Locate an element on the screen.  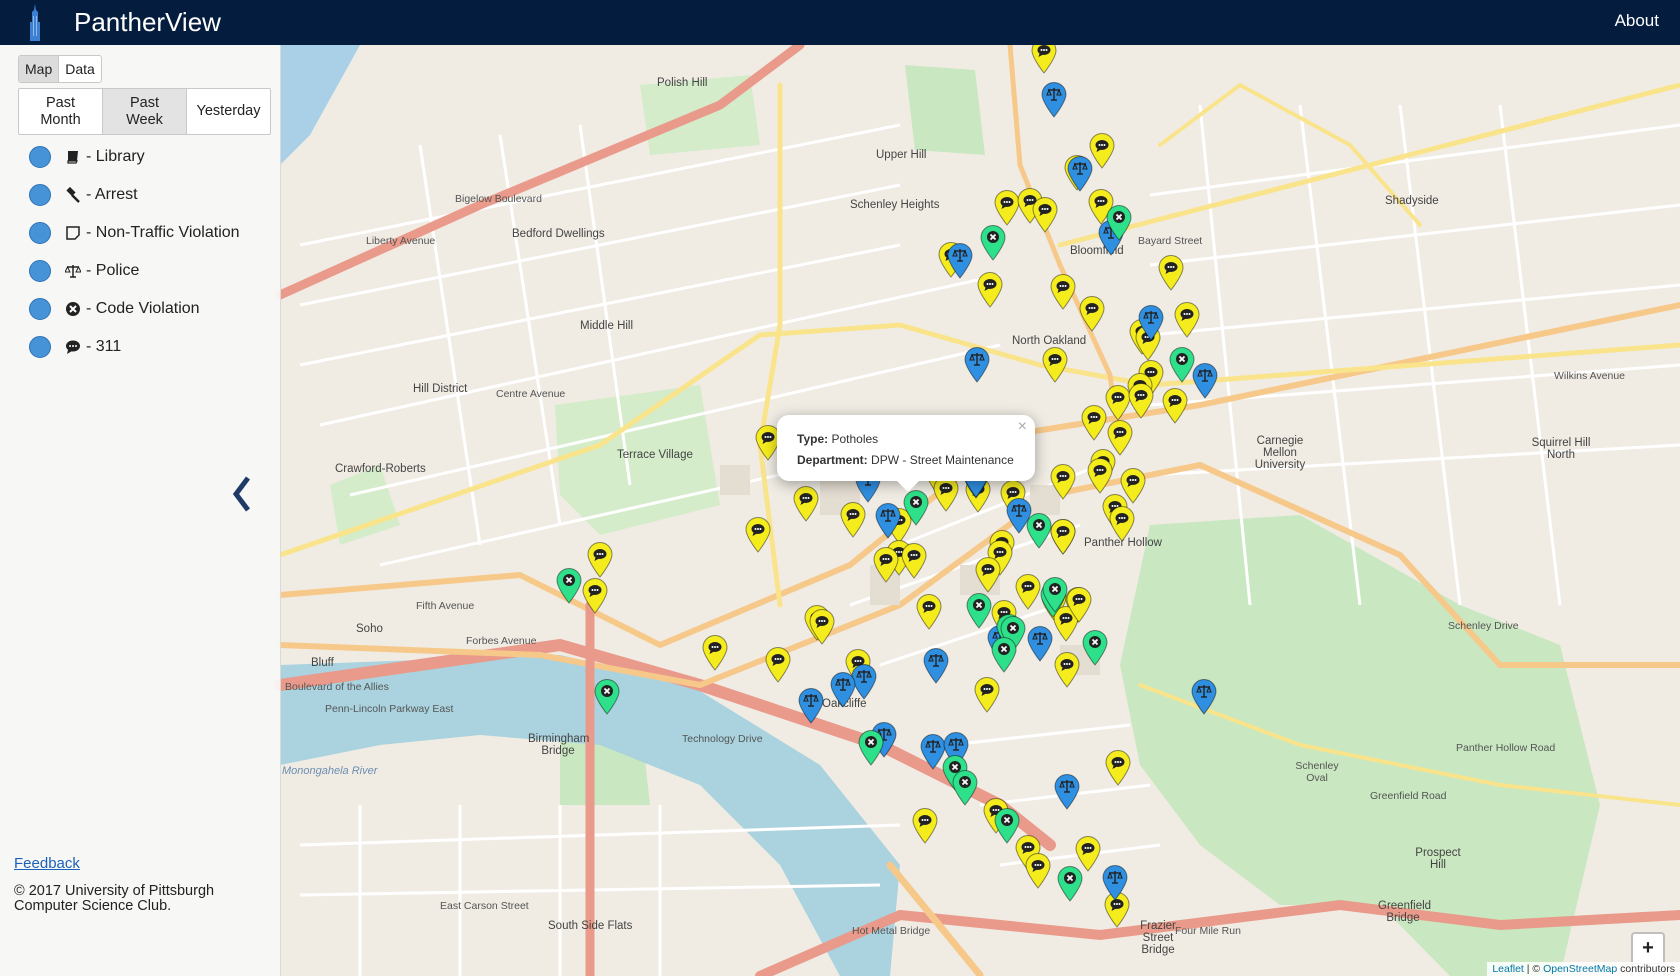
map-label: Panther Hollow Road is located at coordinates (1506, 748).